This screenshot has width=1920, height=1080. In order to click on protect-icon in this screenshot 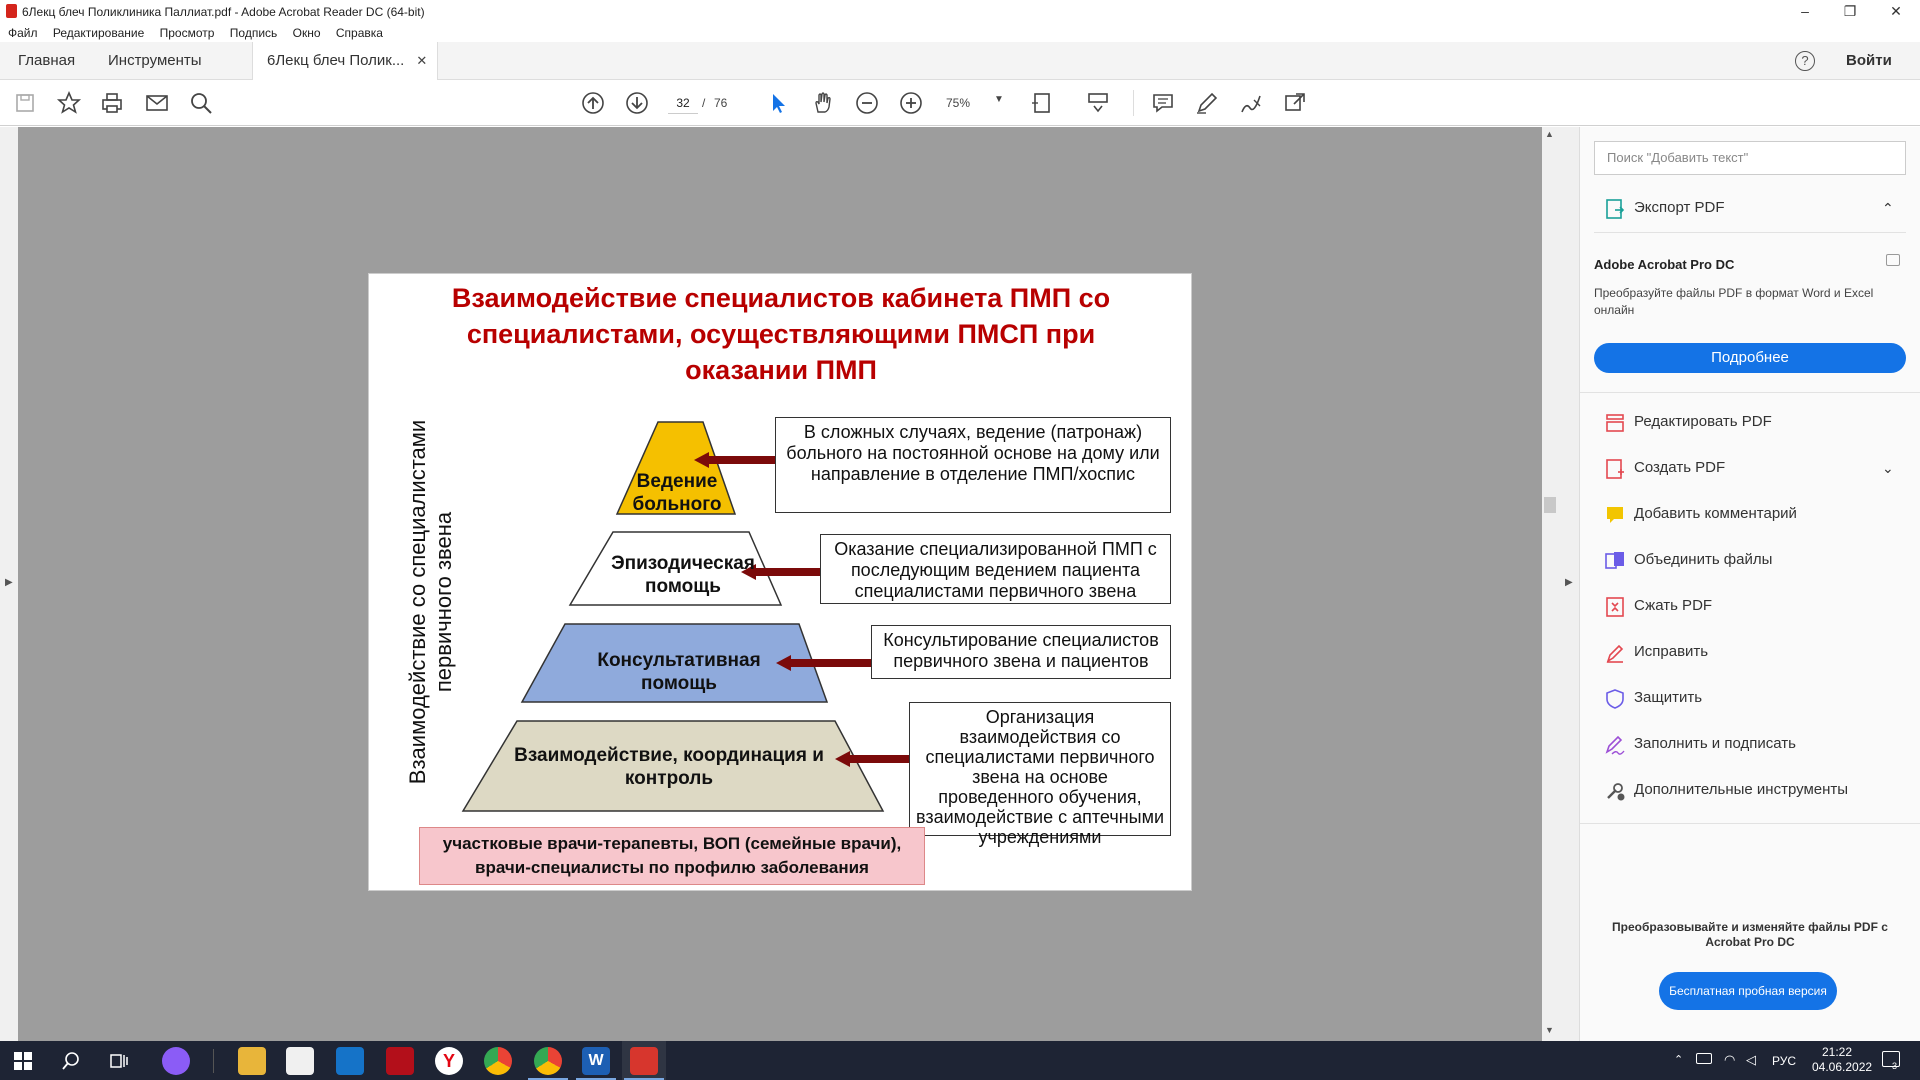, I will do `click(1615, 699)`.